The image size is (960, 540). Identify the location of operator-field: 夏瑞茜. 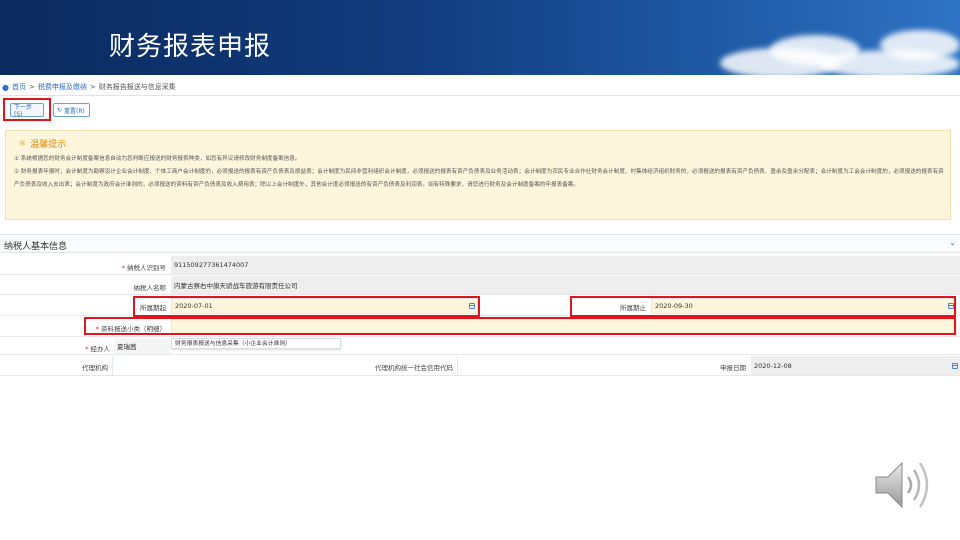
(142, 346).